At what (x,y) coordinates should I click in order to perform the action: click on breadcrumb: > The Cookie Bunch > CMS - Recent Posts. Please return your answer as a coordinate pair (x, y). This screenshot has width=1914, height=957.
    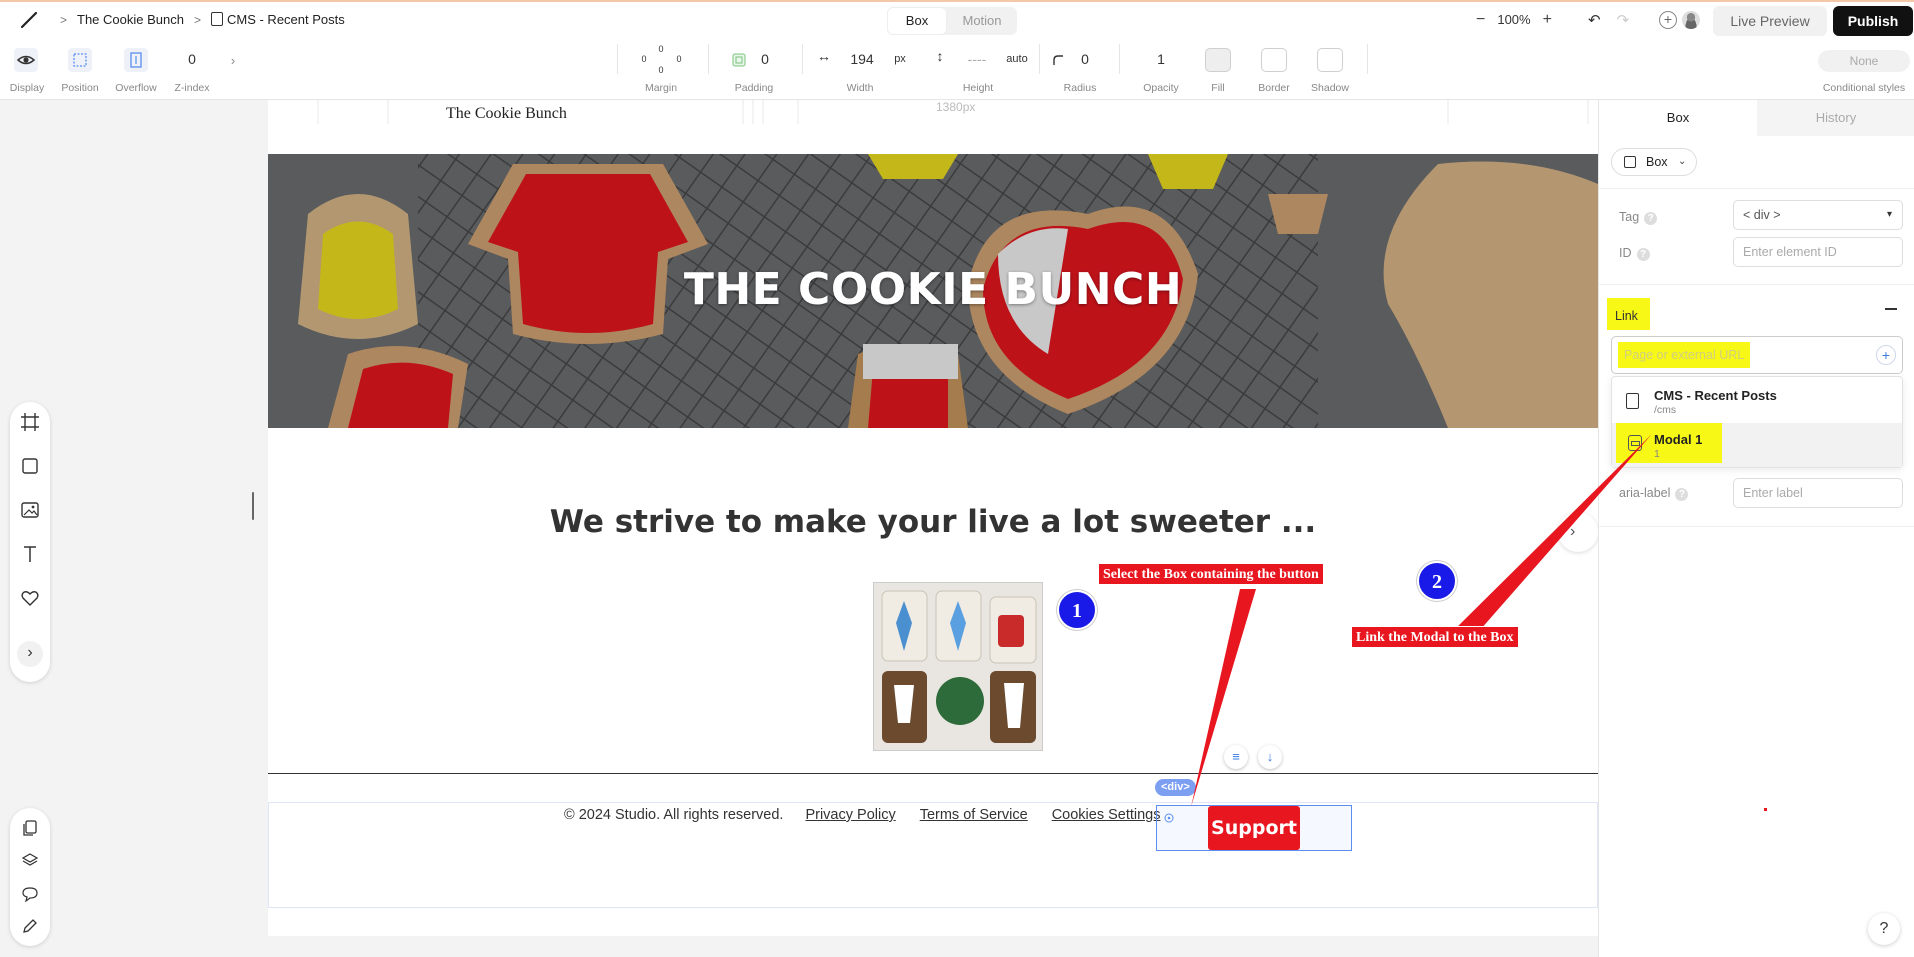
    Looking at the image, I should click on (202, 19).